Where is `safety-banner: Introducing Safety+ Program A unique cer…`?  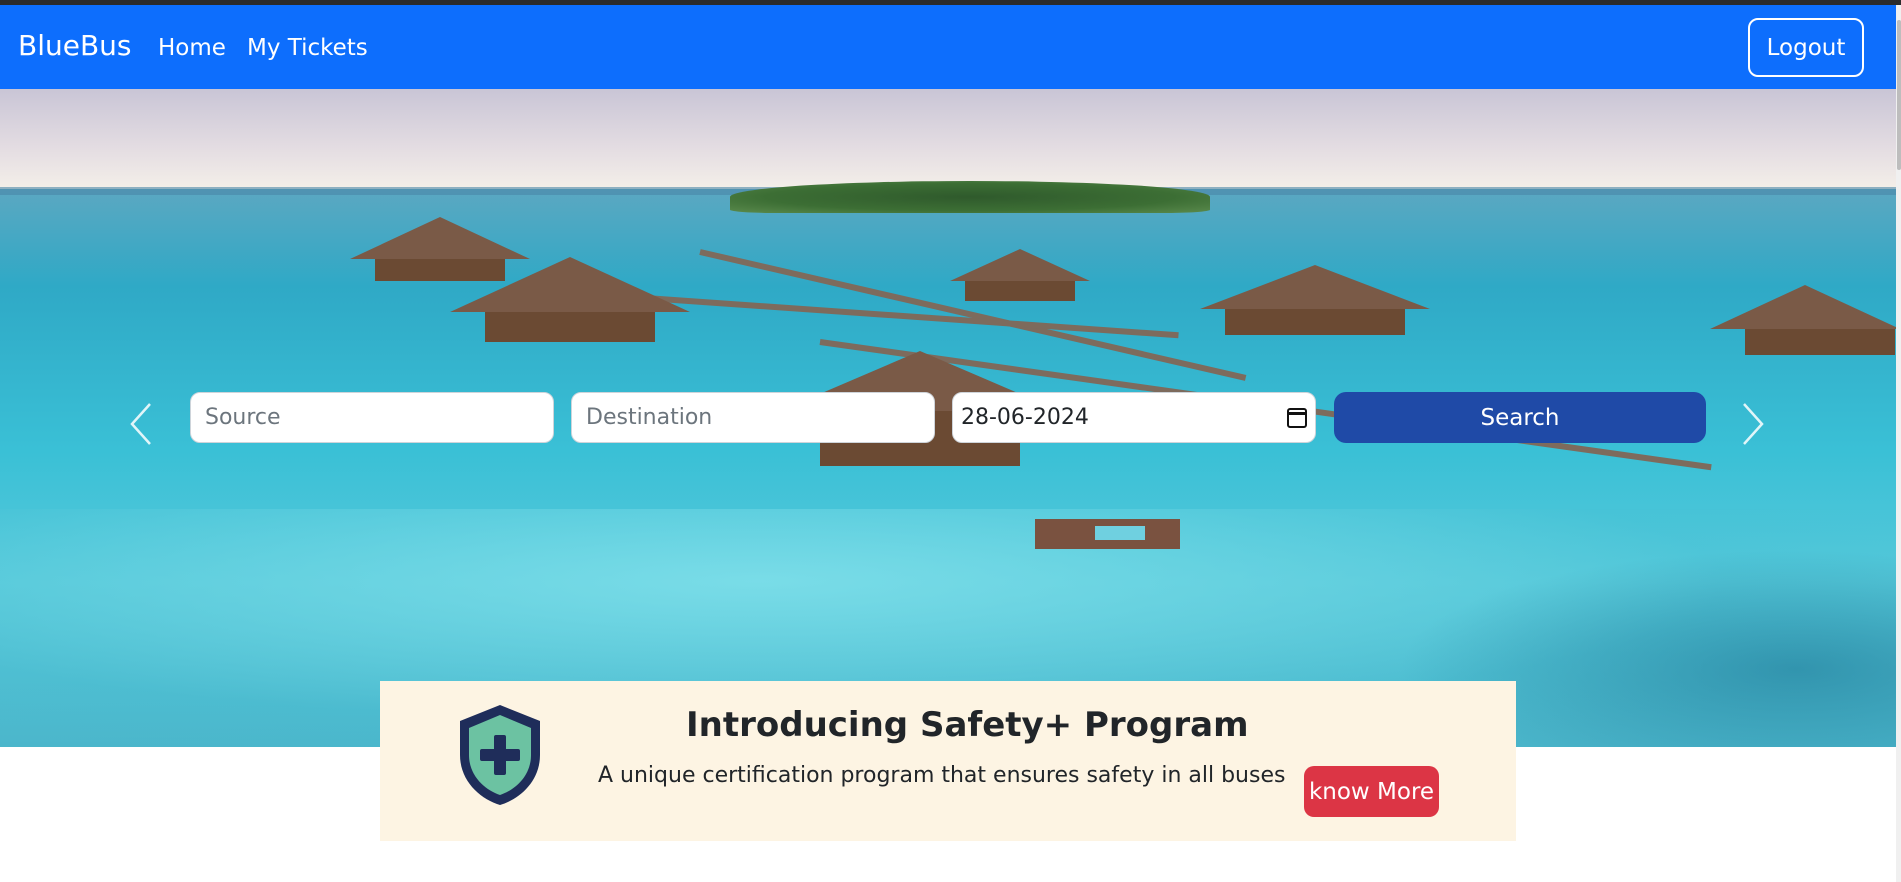
safety-banner: Introducing Safety+ Program A unique cer… is located at coordinates (948, 761).